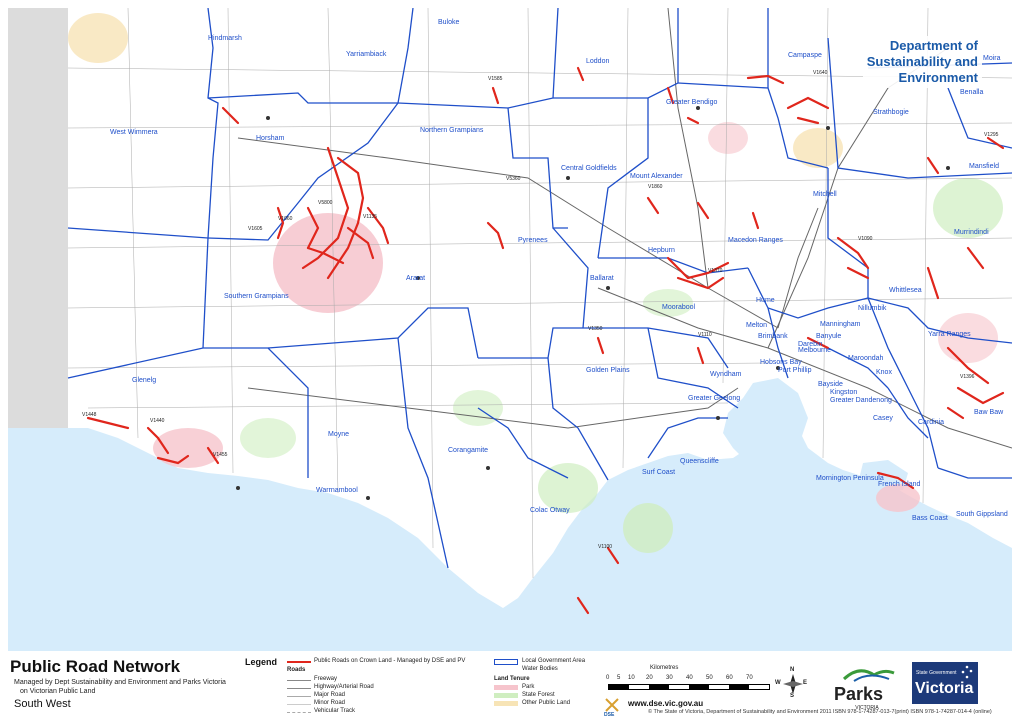 The height and width of the screenshot is (721, 1020). Describe the element at coordinates (729, 678) in the screenshot. I see `scale-tick-label: 60` at that location.